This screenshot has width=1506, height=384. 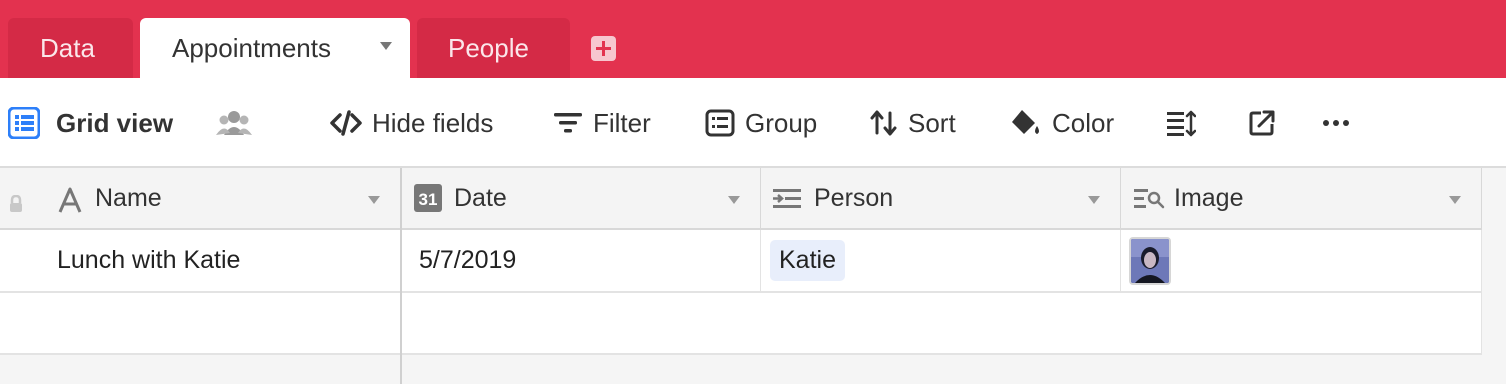 What do you see at coordinates (854, 197) in the screenshot?
I see `column-label: Person` at bounding box center [854, 197].